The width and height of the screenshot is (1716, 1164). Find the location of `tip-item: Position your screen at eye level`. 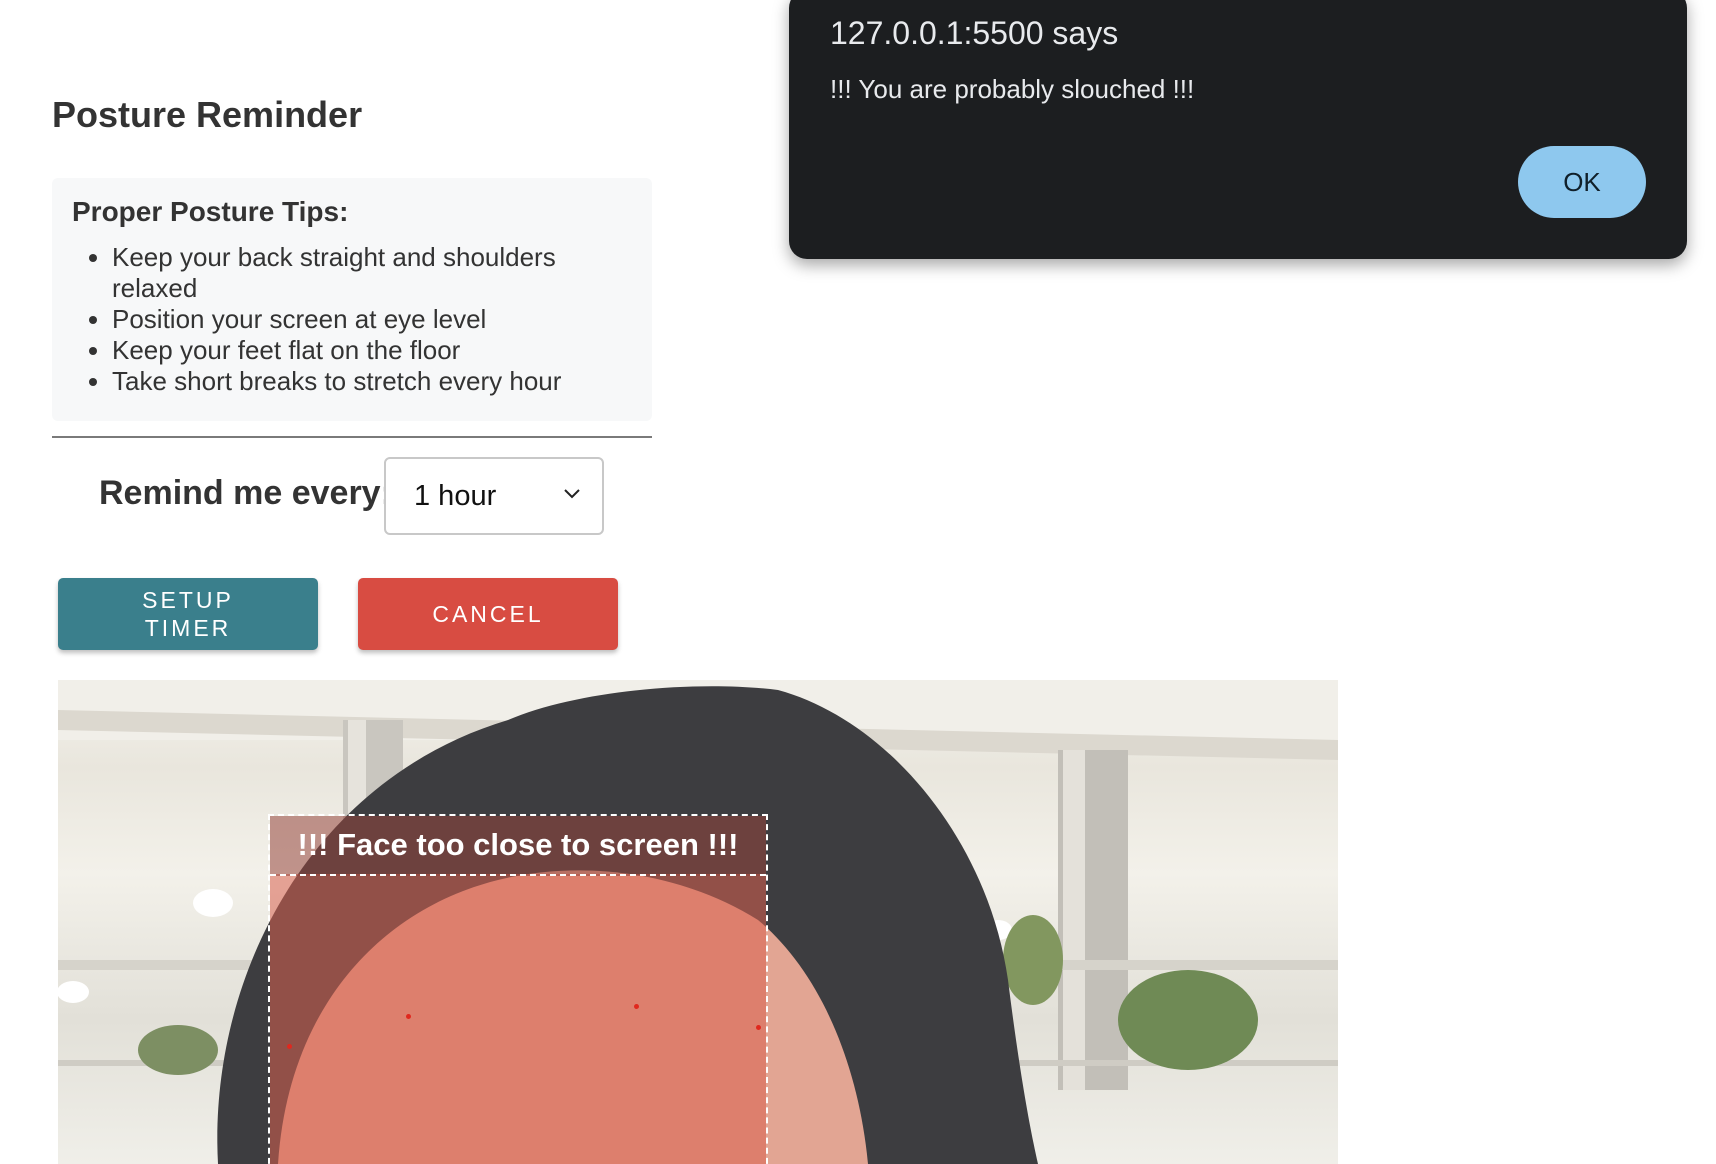

tip-item: Position your screen at eye level is located at coordinates (372, 319).